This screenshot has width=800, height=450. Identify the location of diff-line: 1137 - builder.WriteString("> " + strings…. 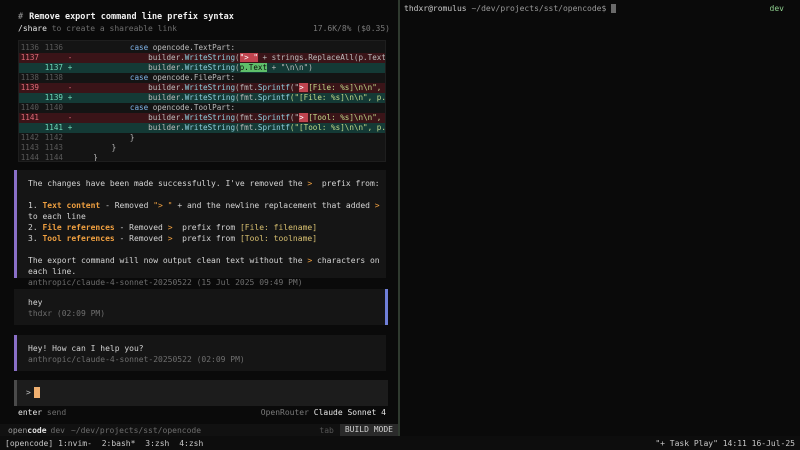
(202, 58).